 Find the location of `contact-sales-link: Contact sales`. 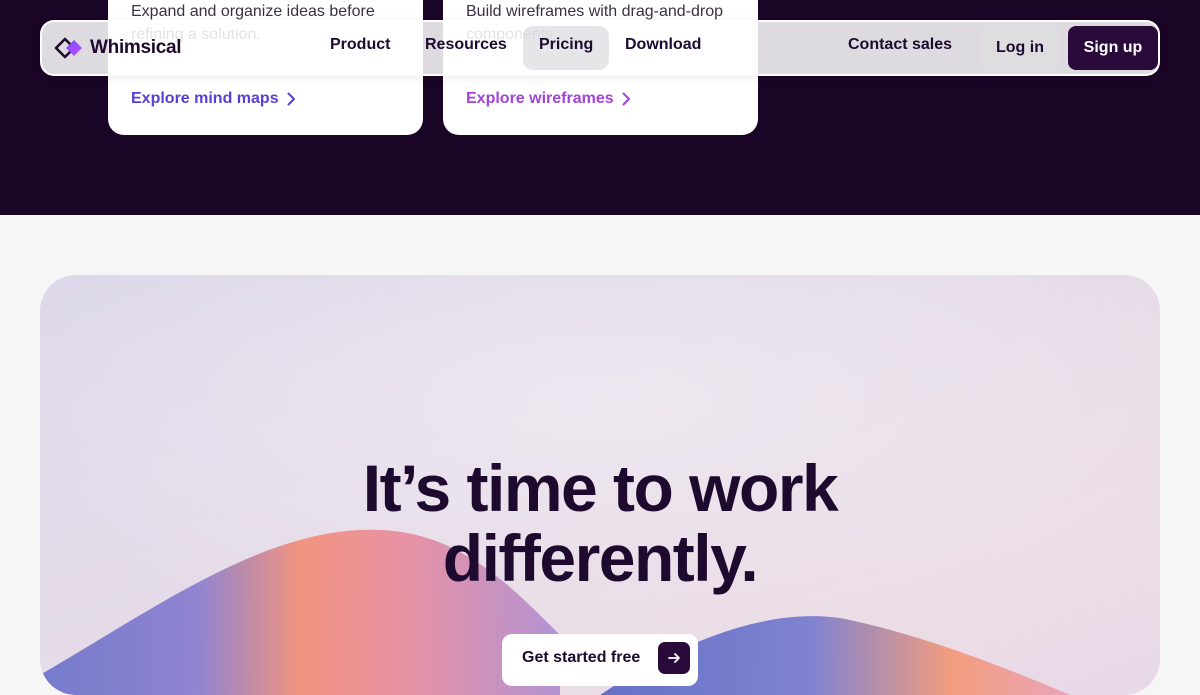

contact-sales-link: Contact sales is located at coordinates (900, 45).